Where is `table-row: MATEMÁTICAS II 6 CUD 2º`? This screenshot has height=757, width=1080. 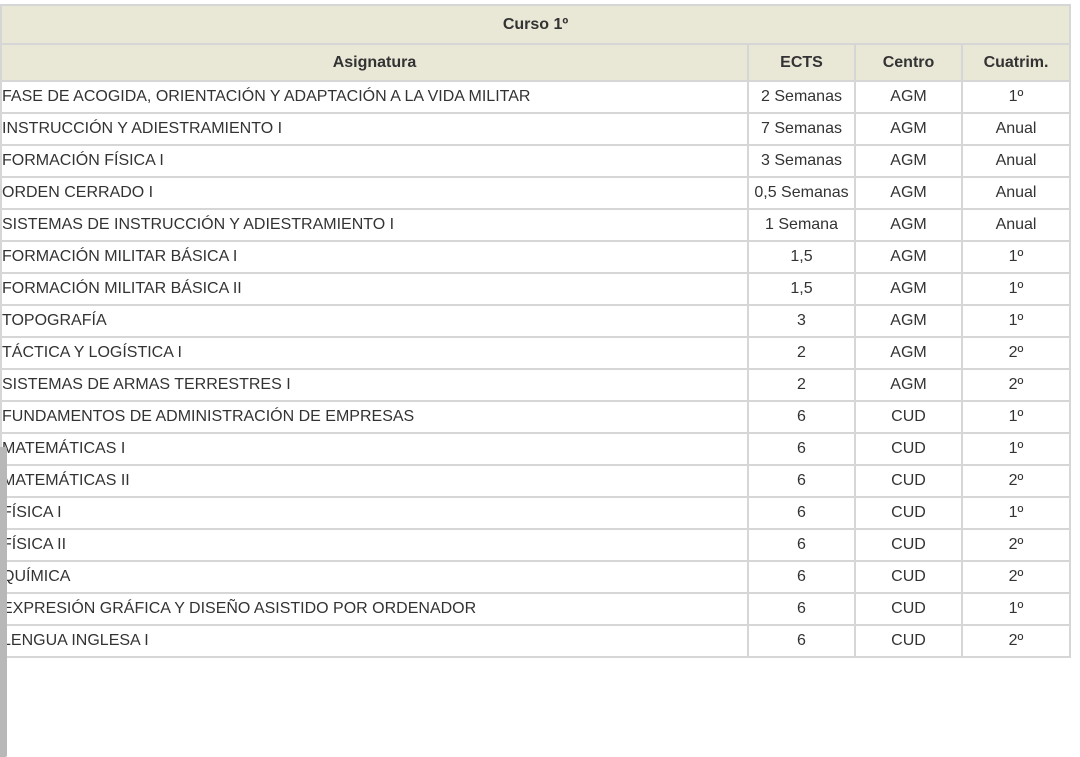 table-row: MATEMÁTICAS II 6 CUD 2º is located at coordinates (536, 481).